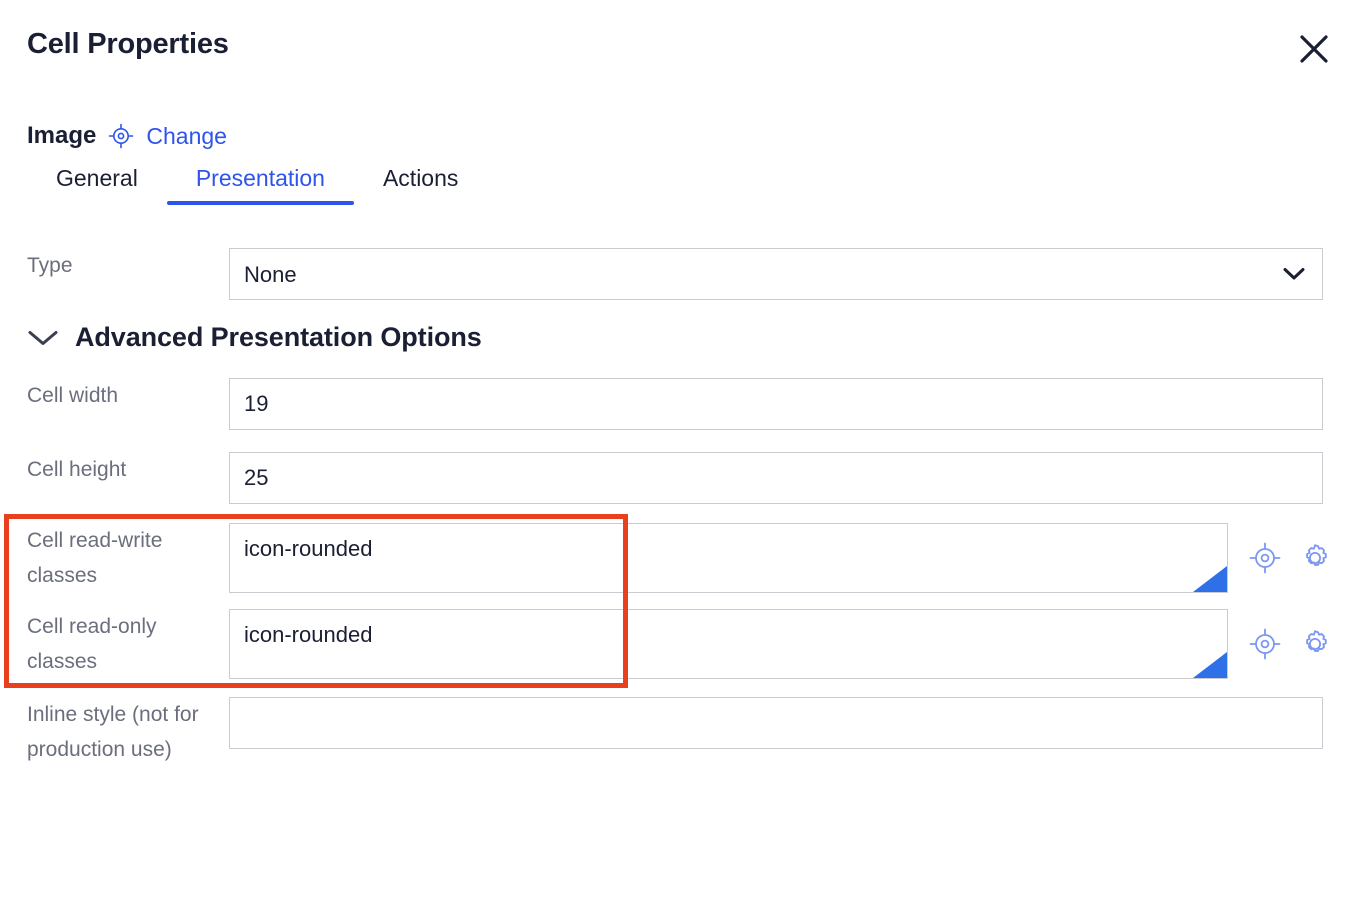 The height and width of the screenshot is (922, 1360). What do you see at coordinates (50, 265) in the screenshot?
I see `label-type: Type` at bounding box center [50, 265].